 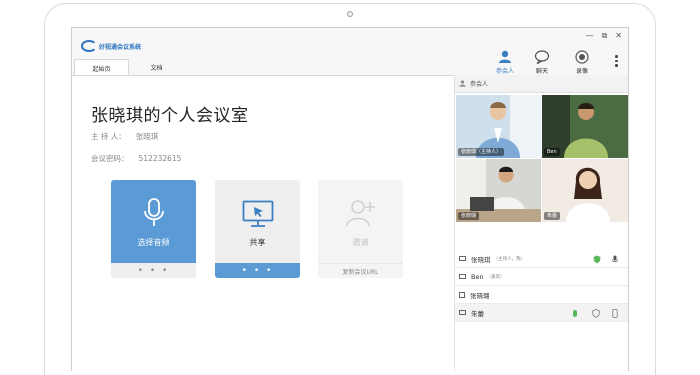 I want to click on list-item: 张晓璐, so click(x=541, y=295).